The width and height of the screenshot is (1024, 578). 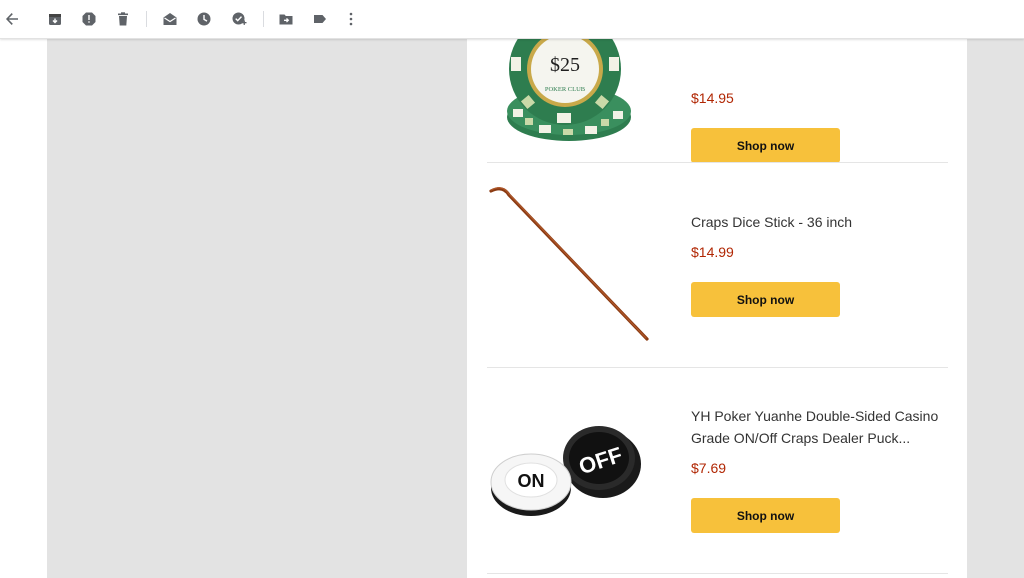 What do you see at coordinates (995, 308) in the screenshot?
I see `email-background-right` at bounding box center [995, 308].